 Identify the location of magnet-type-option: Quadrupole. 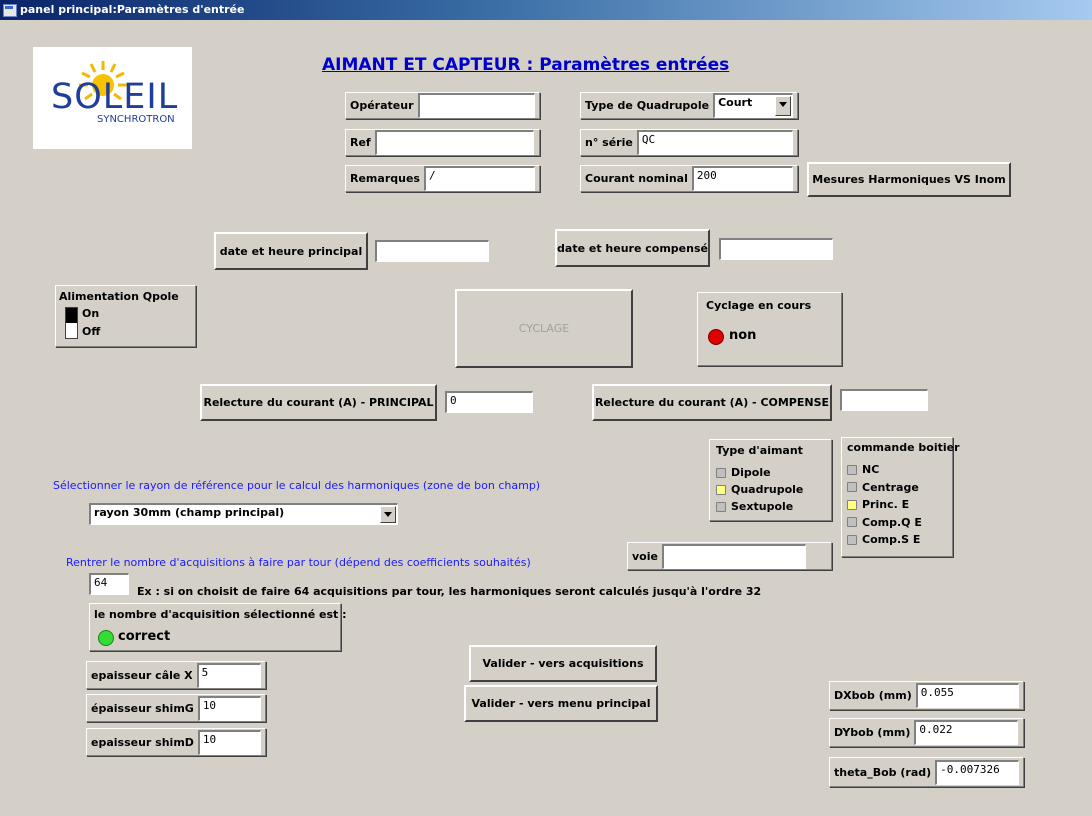
(759, 489).